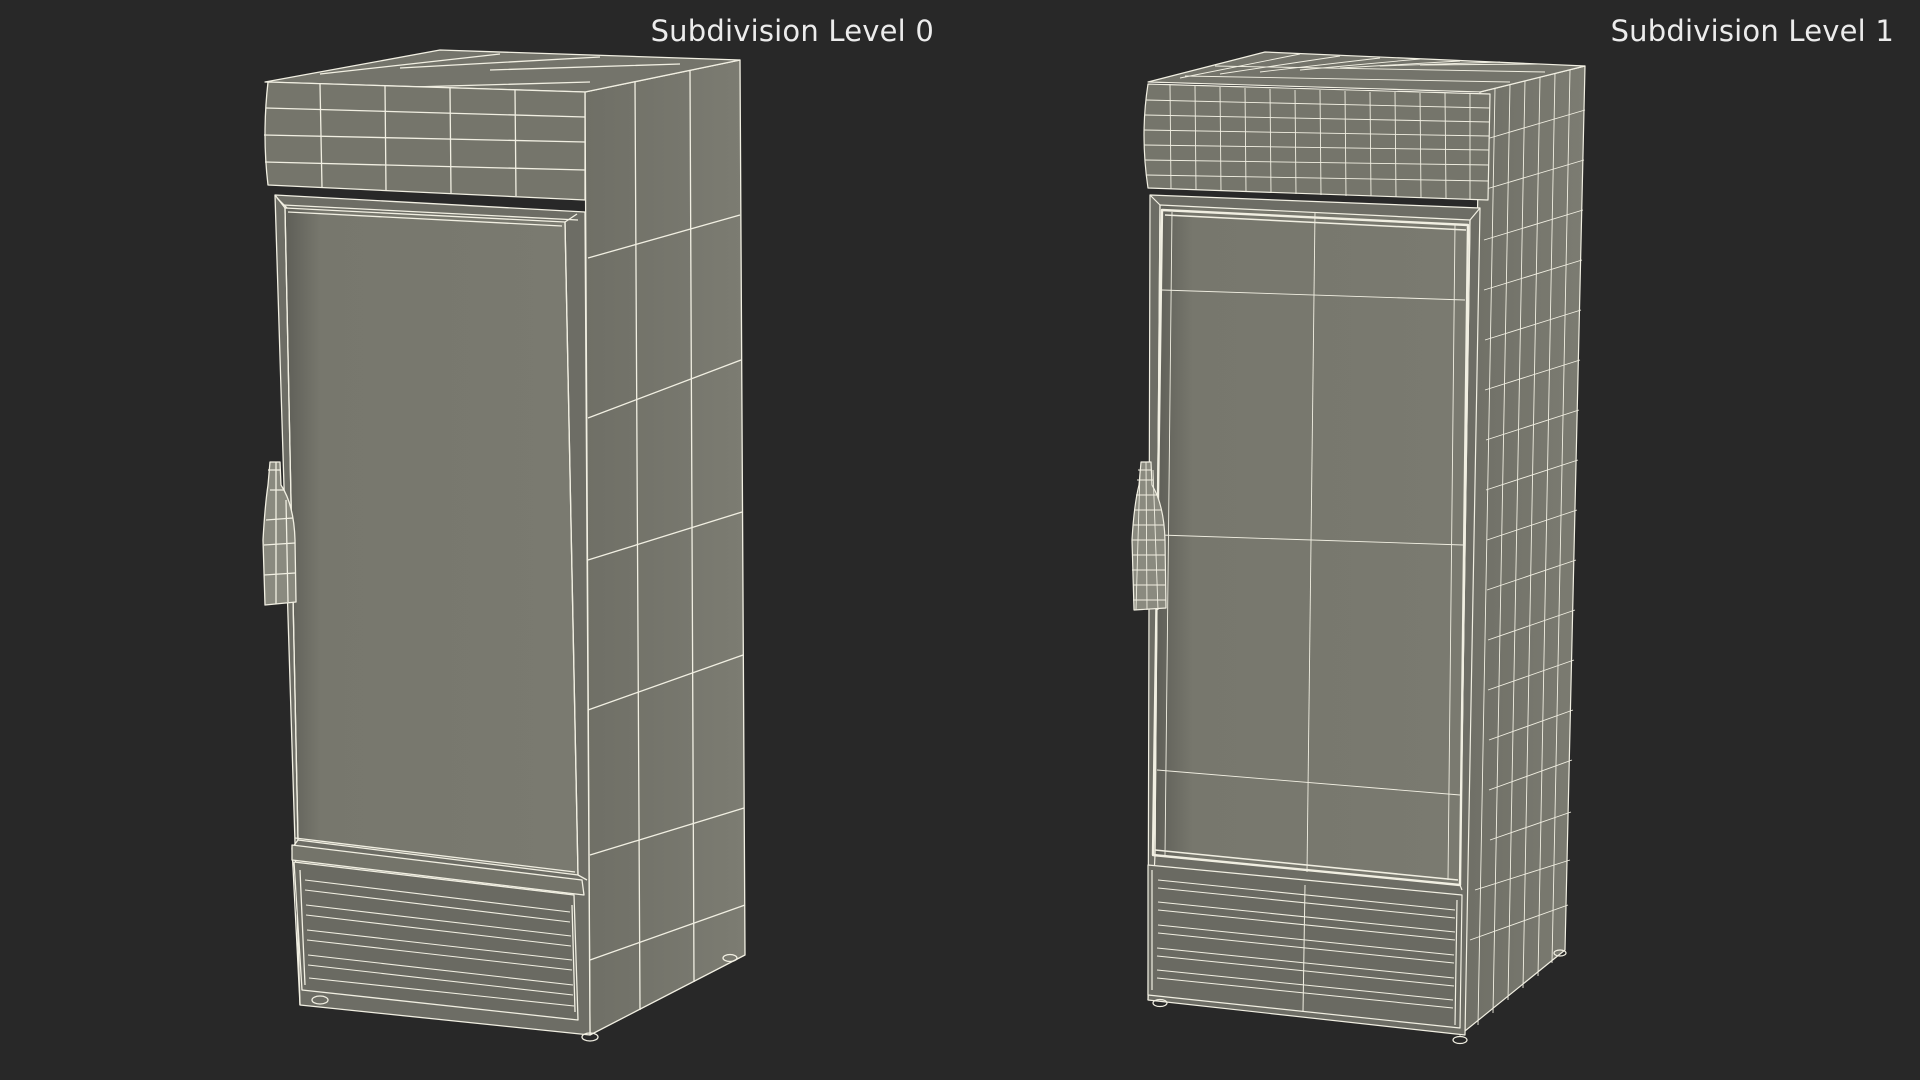 Image resolution: width=1920 pixels, height=1080 pixels. I want to click on subdivision-level-1-label: Subdivision Level 1, so click(1752, 31).